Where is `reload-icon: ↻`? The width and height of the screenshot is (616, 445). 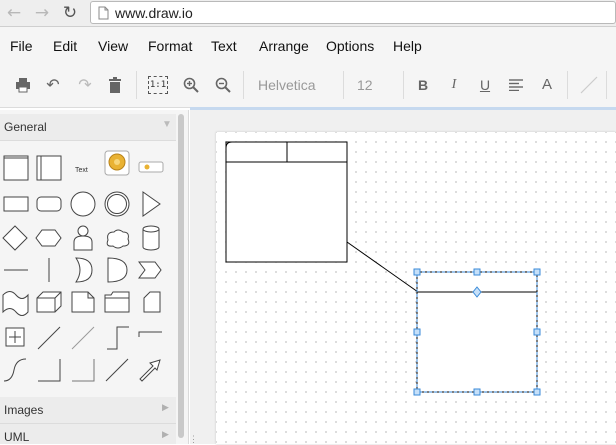
reload-icon: ↻ is located at coordinates (70, 13).